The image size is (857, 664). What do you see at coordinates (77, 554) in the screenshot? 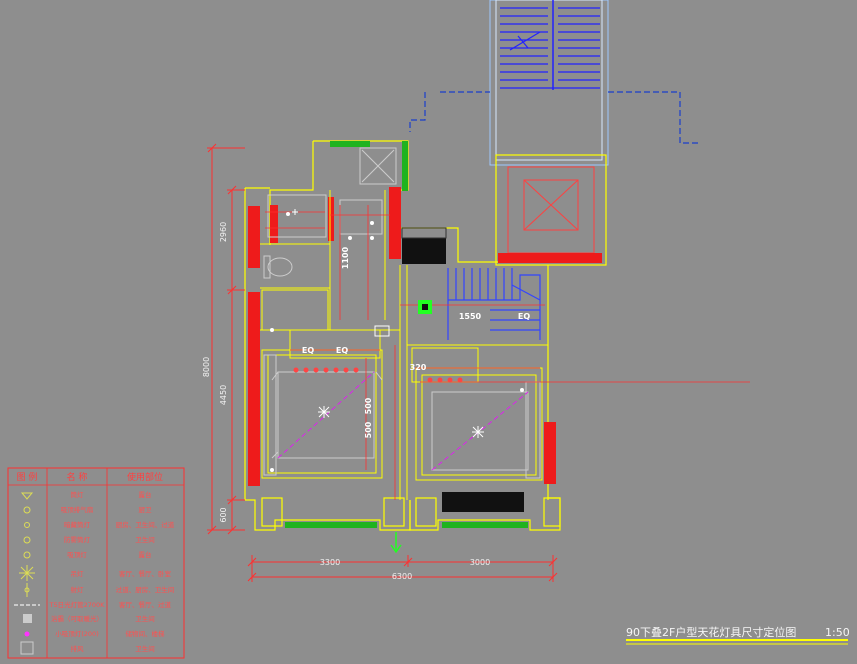
I see `legend-name-5: 吸顶灯` at bounding box center [77, 554].